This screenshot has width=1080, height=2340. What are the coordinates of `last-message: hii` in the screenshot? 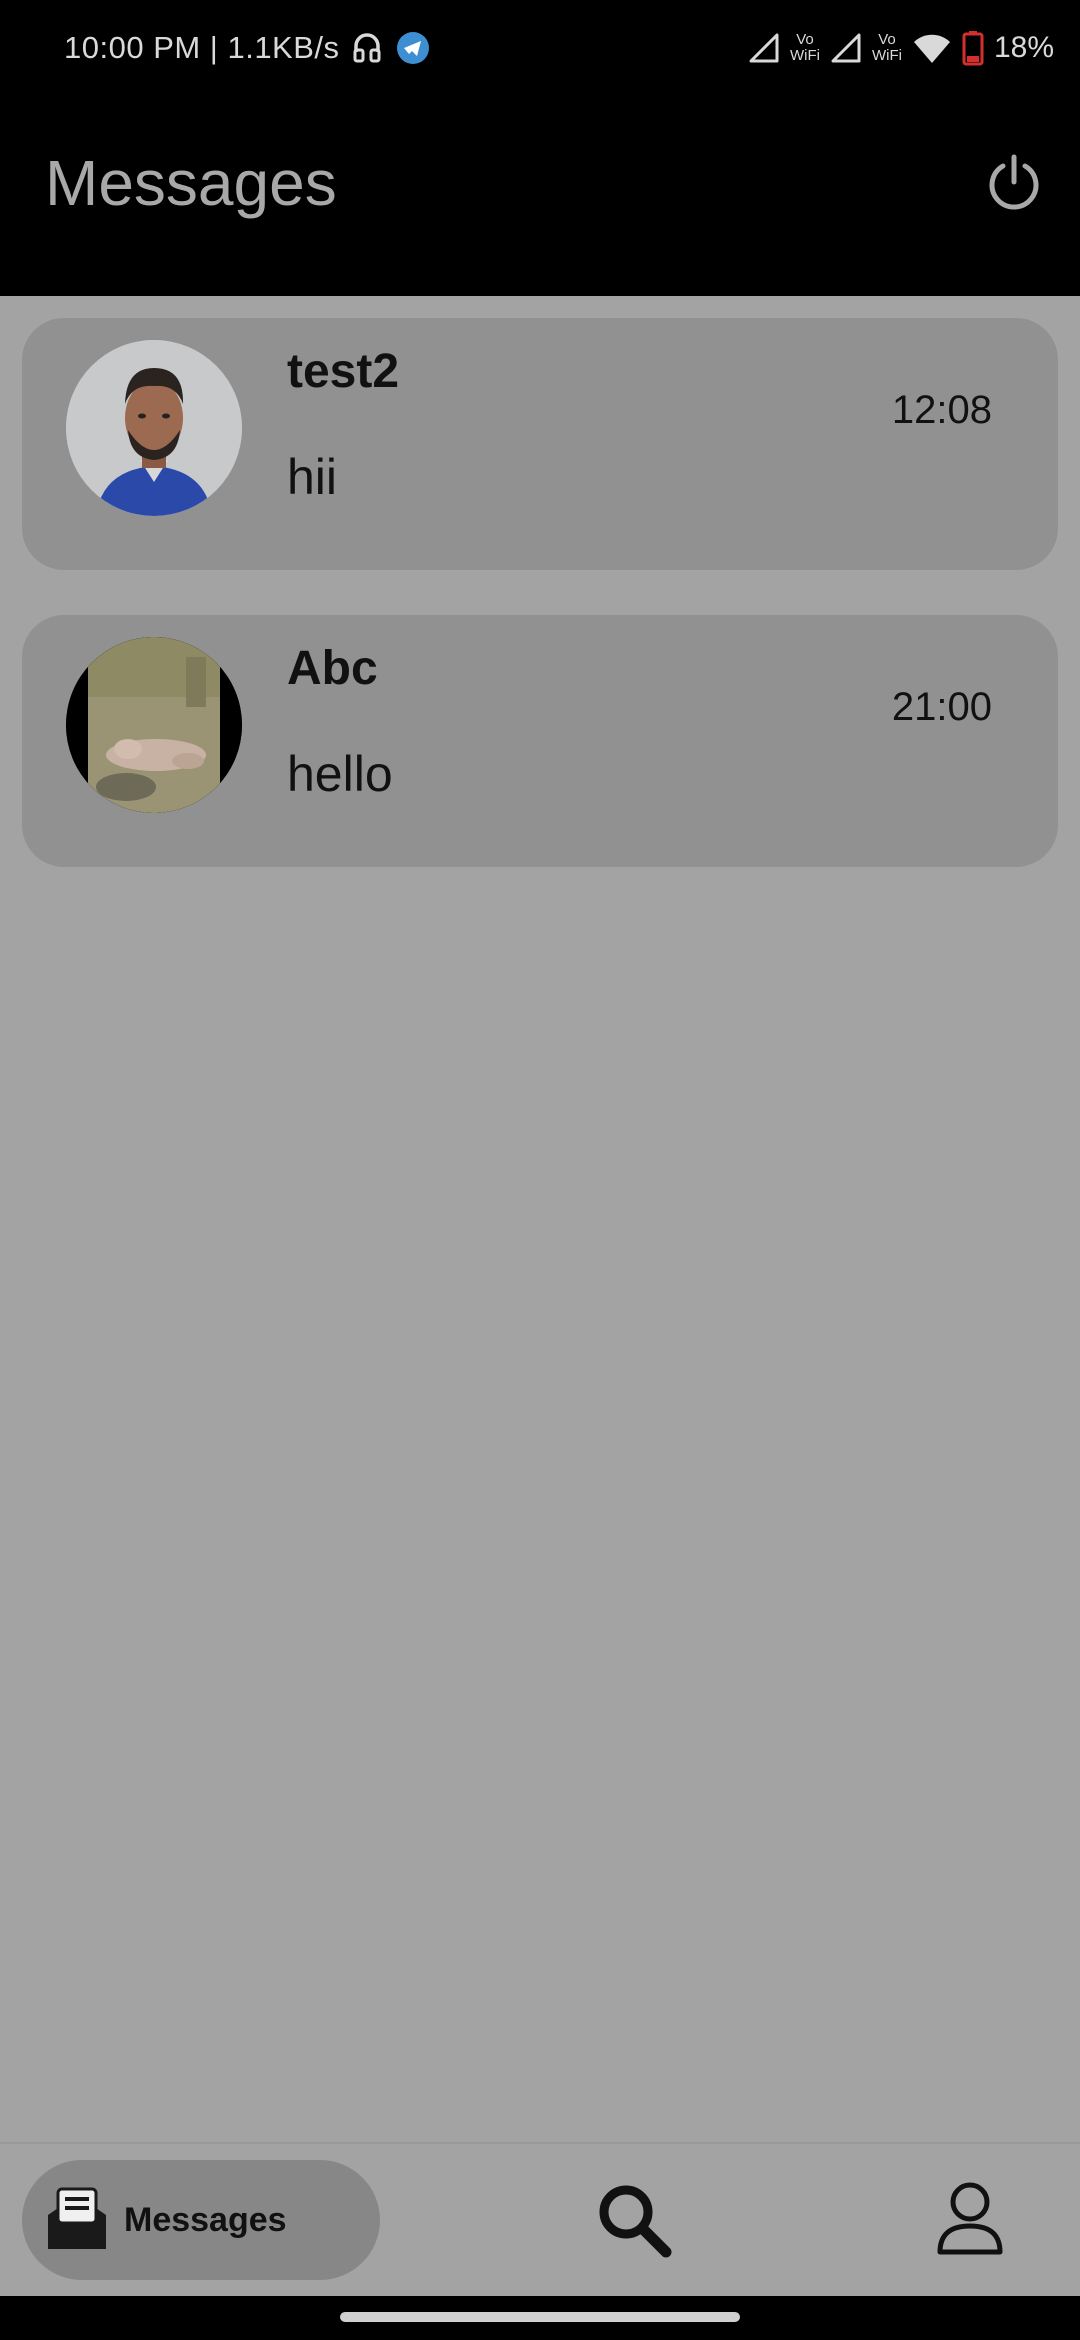 It's located at (312, 477).